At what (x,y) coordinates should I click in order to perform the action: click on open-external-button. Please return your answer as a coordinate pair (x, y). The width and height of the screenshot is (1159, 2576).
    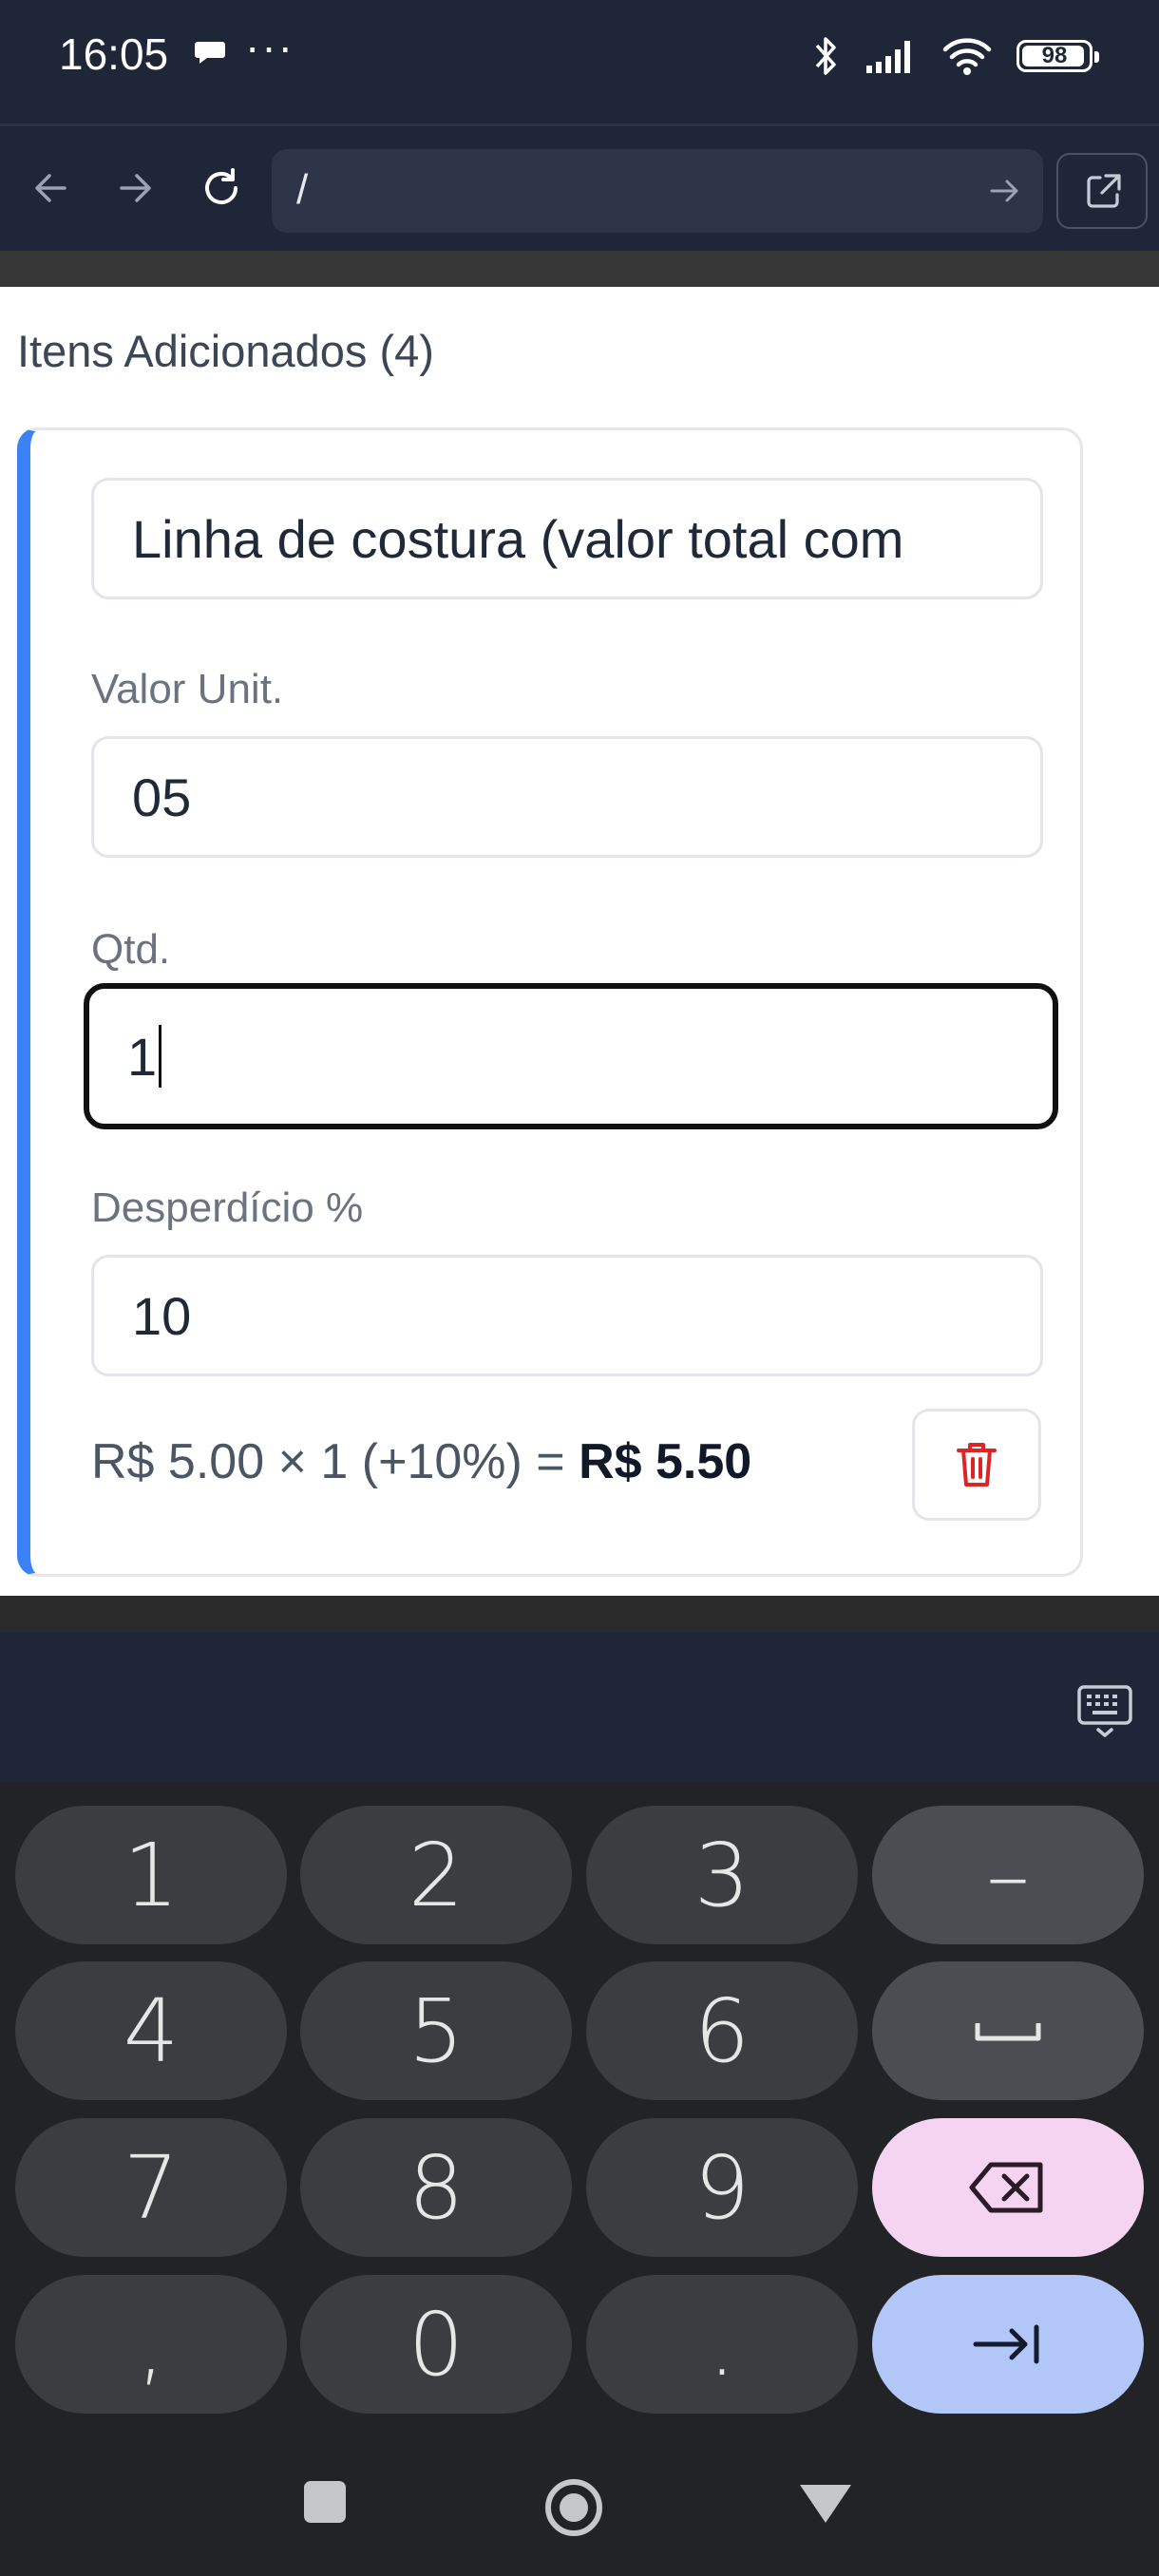
    Looking at the image, I should click on (1102, 191).